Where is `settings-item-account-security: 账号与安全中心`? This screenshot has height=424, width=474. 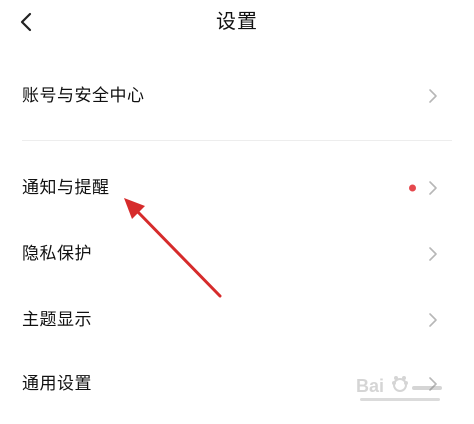
settings-item-account-security: 账号与安全中心 is located at coordinates (237, 96).